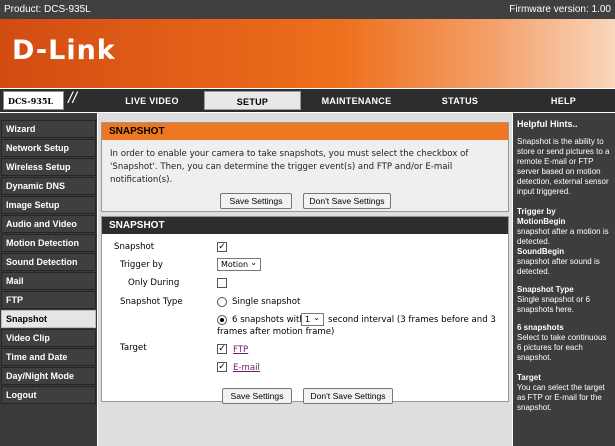  Describe the element at coordinates (305, 225) in the screenshot. I see `settings-title: SNAPSHOT` at that location.